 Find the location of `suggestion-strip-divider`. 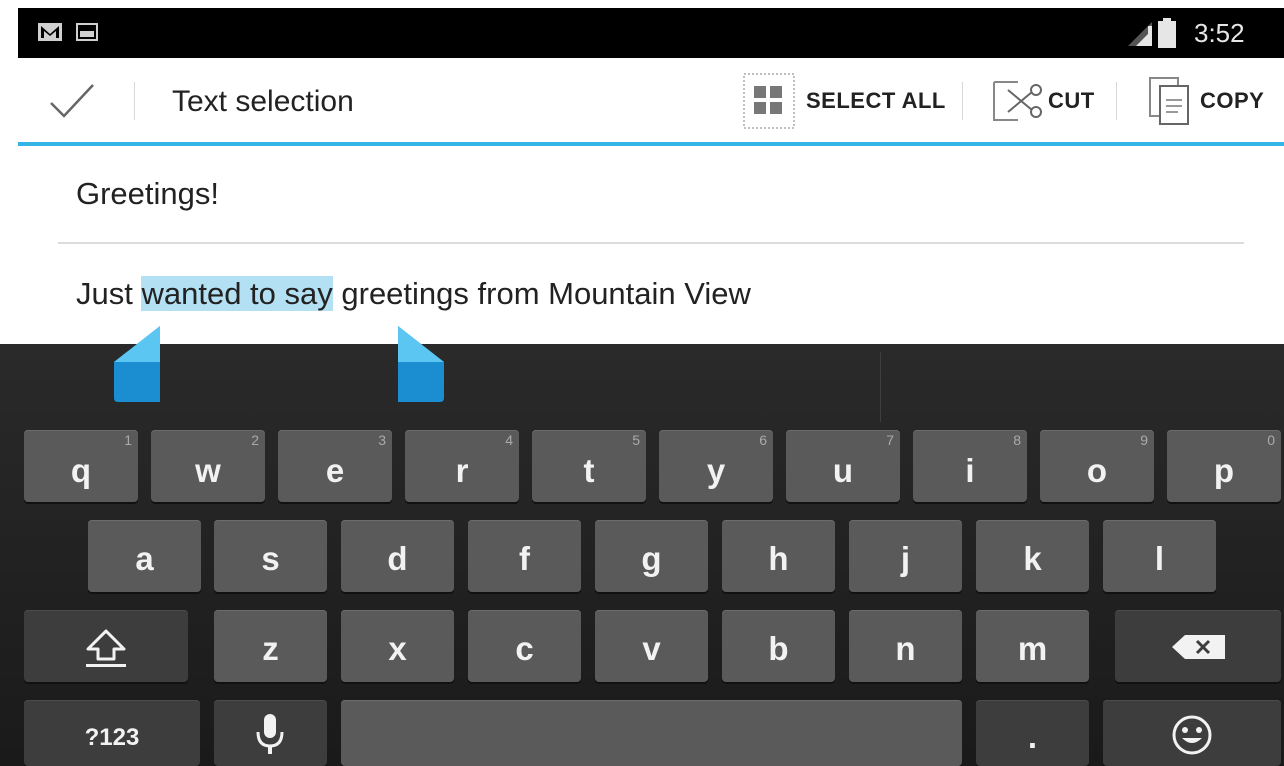

suggestion-strip-divider is located at coordinates (880, 387).